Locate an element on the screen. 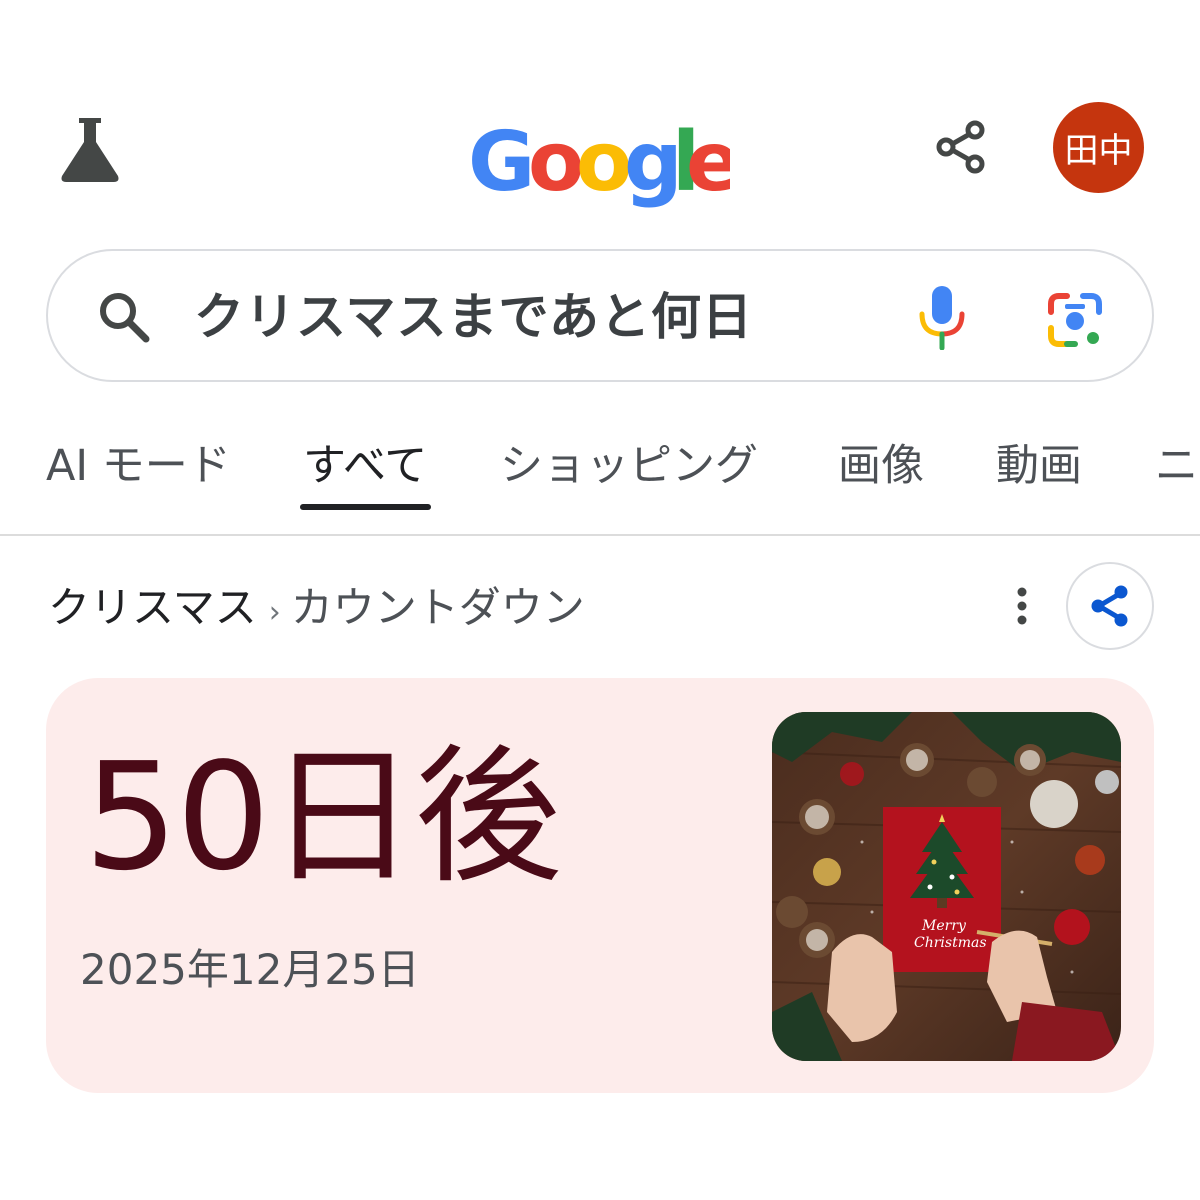  tab-images: 画像 is located at coordinates (881, 466).